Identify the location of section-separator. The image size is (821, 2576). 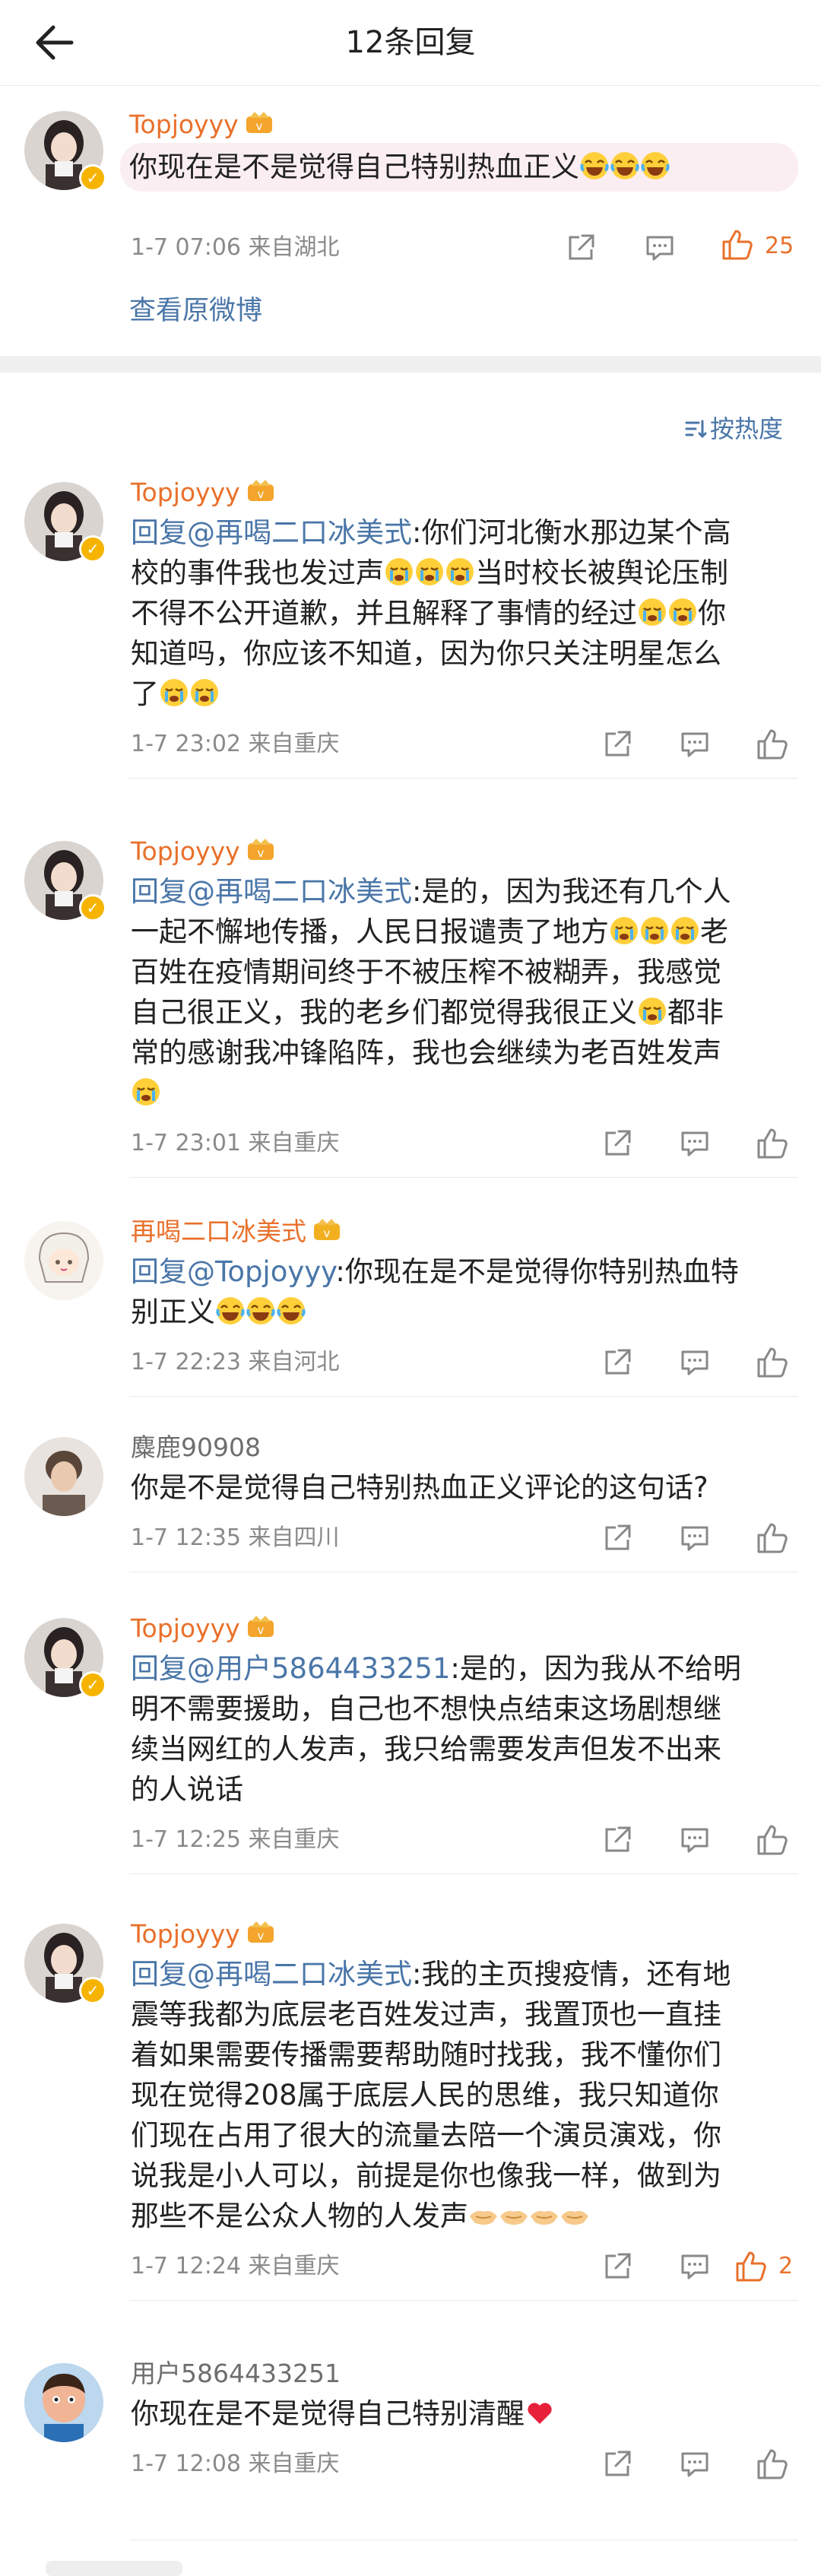
(410, 365).